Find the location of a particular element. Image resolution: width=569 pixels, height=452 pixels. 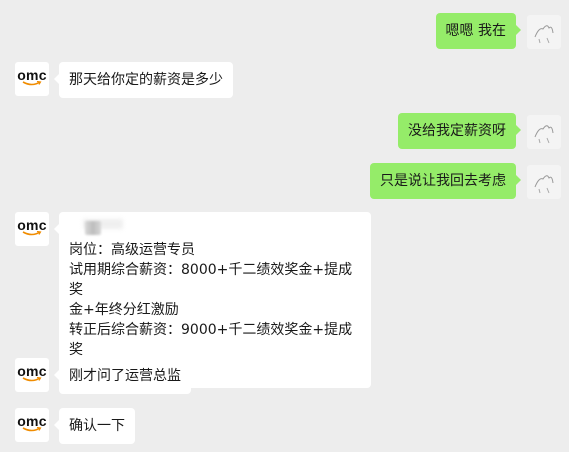

message-bubble: 刚才问了运营总监 is located at coordinates (122, 376).